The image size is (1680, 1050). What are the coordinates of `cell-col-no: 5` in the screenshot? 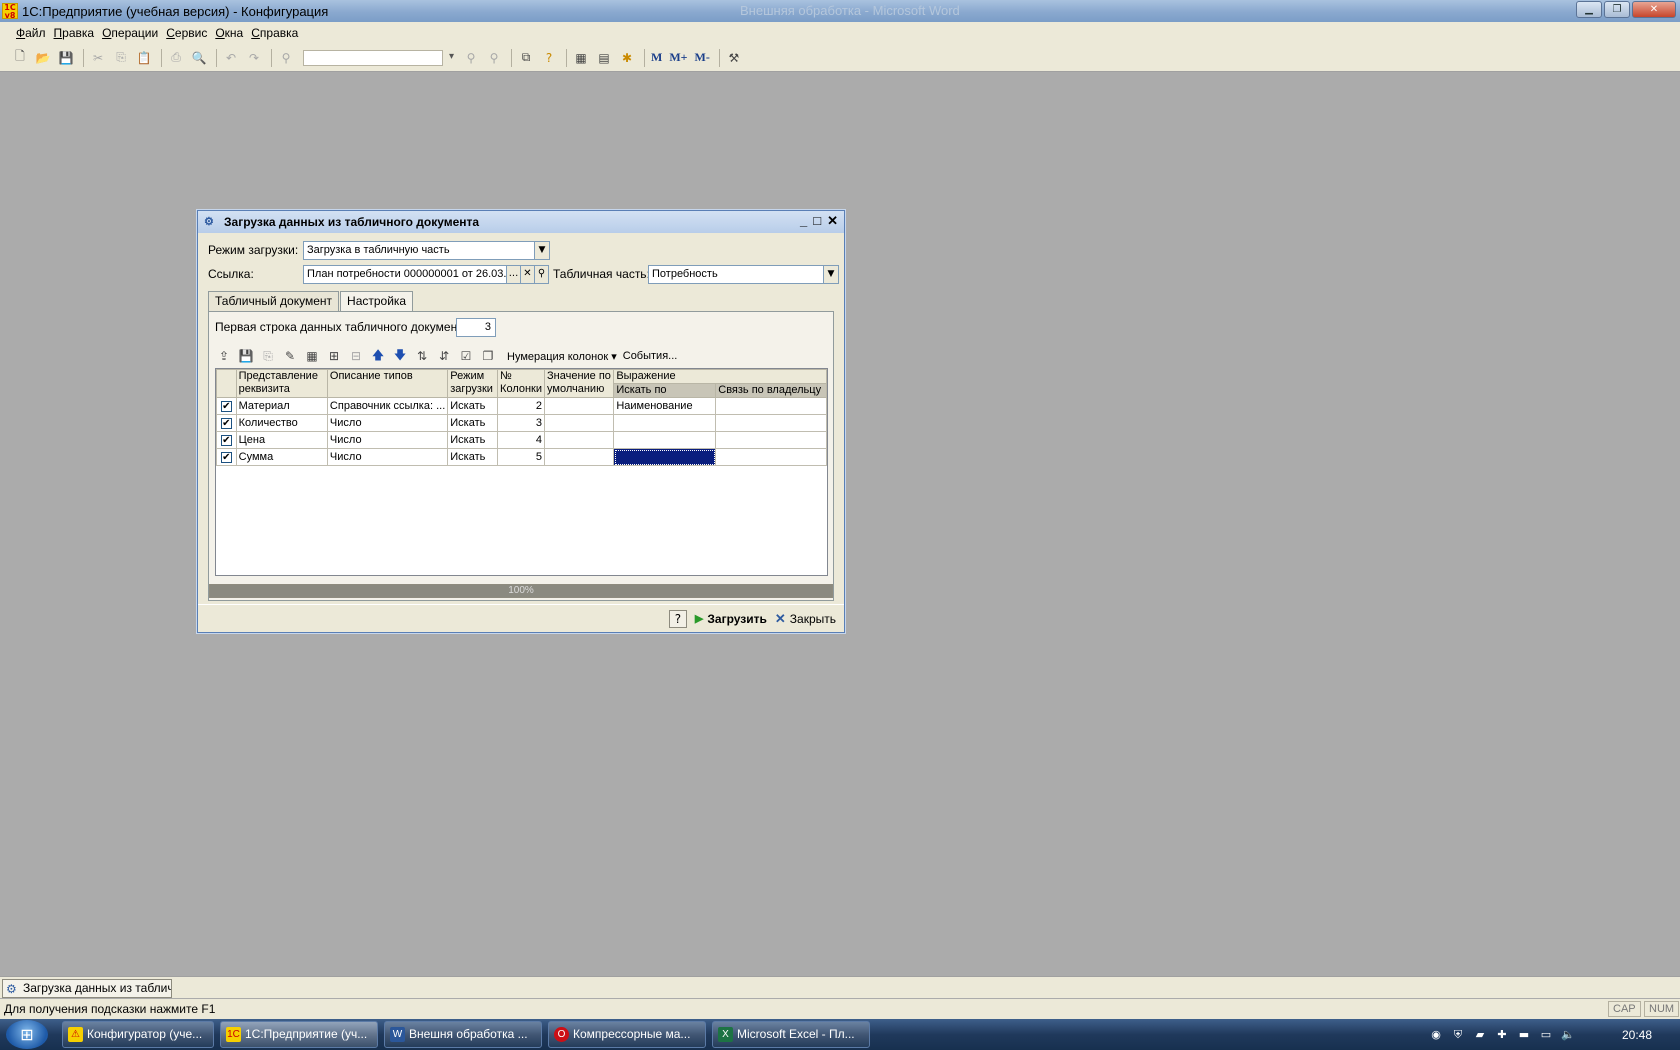 It's located at (521, 457).